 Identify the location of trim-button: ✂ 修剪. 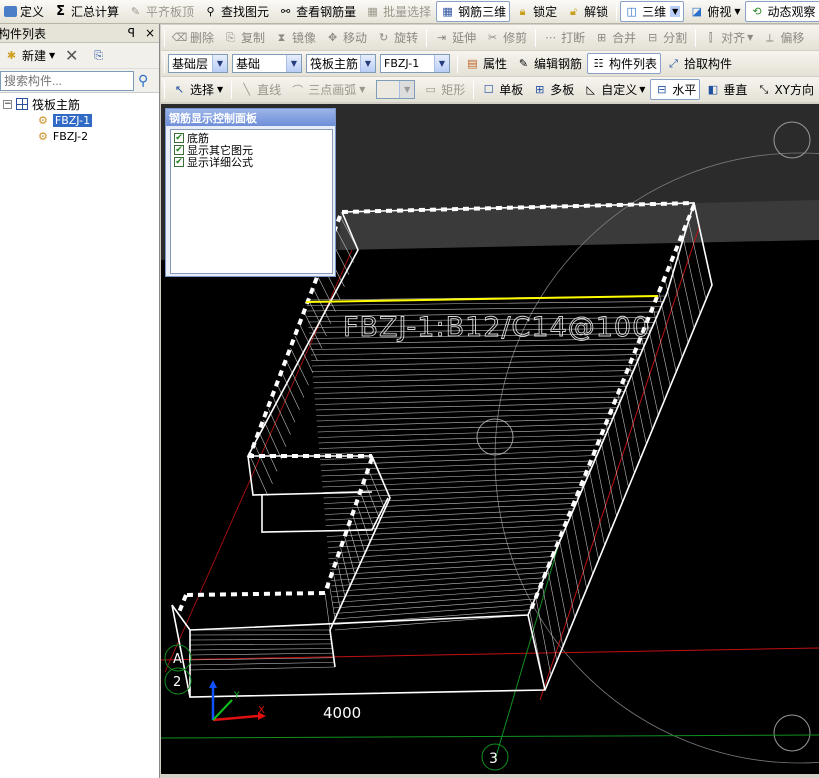
(506, 37).